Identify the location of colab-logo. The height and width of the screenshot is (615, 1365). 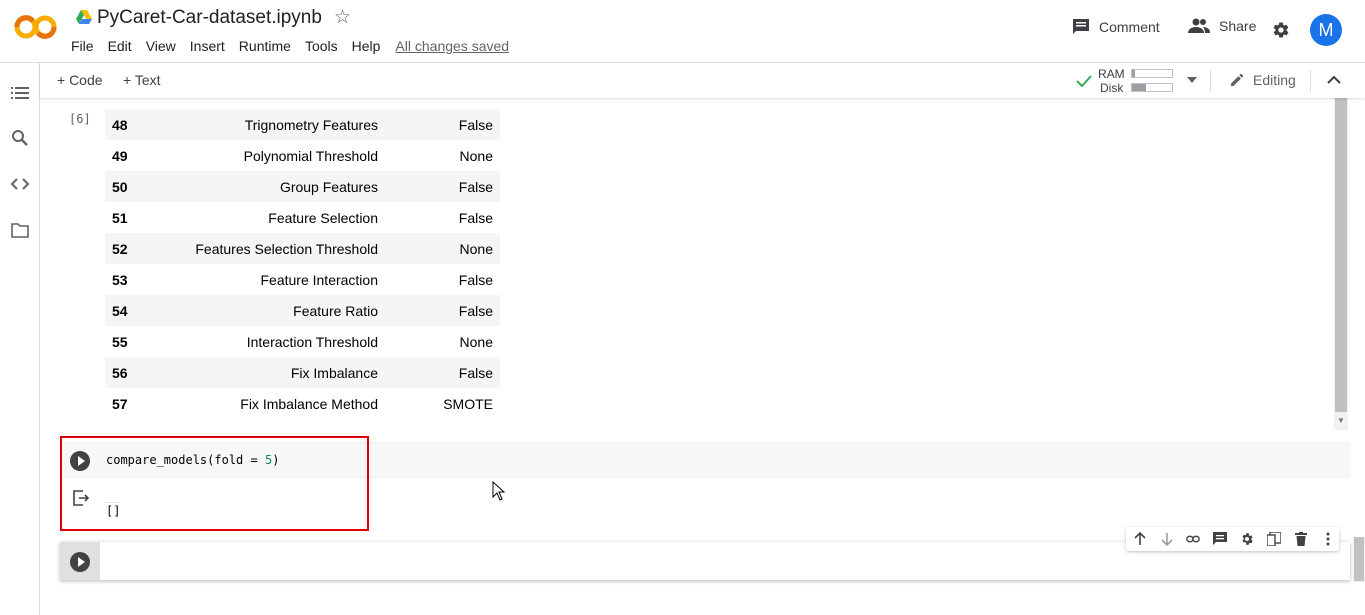
(36, 27).